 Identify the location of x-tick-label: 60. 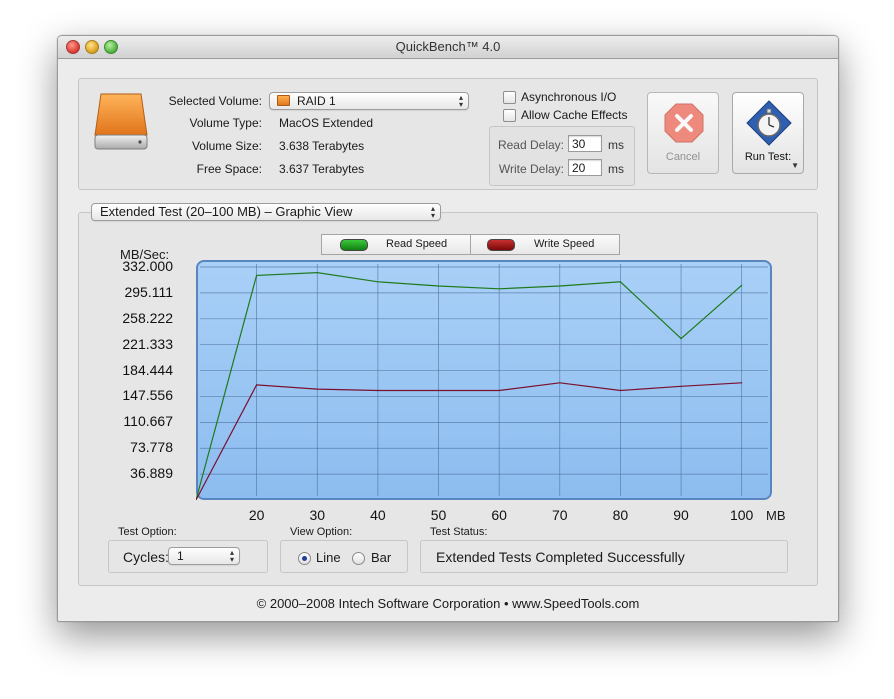
(499, 515).